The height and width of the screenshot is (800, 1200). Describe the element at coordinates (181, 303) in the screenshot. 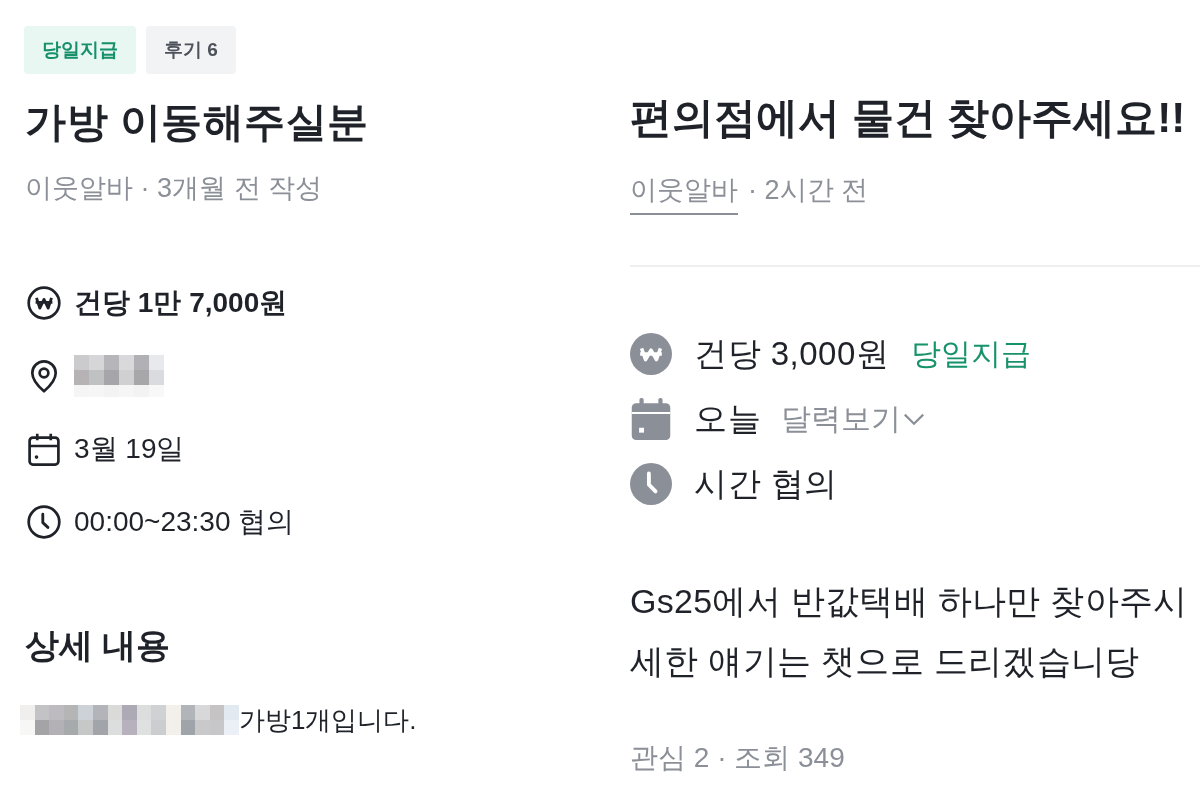

I see `info-text: 건당 1만 7,000원` at that location.